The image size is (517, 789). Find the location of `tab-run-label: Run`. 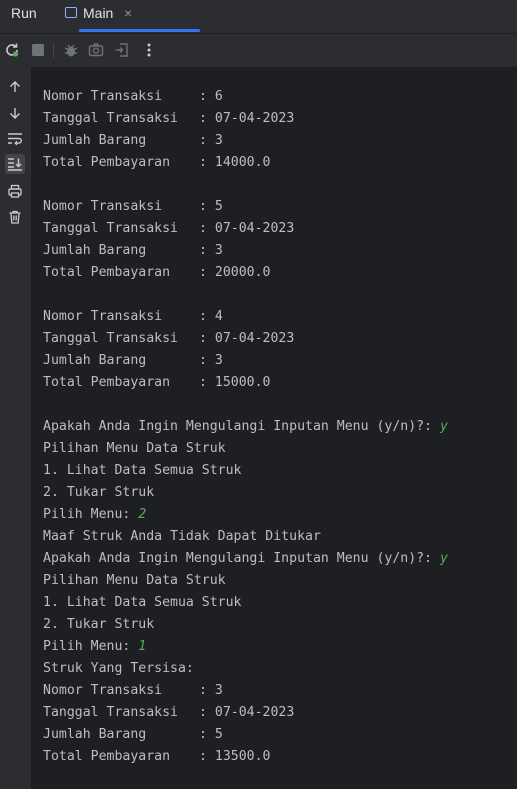

tab-run-label: Run is located at coordinates (24, 13).